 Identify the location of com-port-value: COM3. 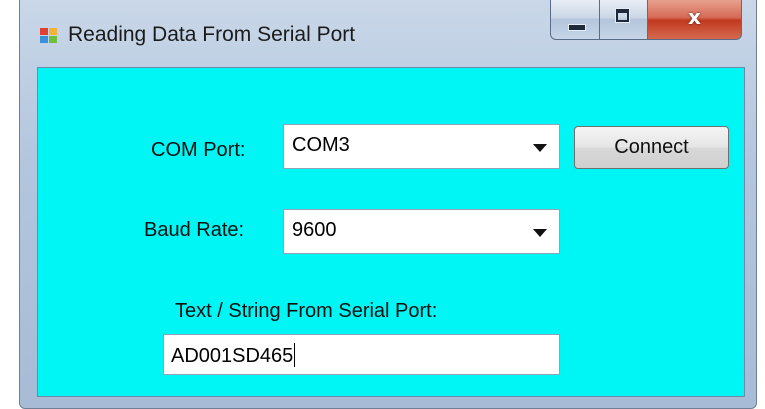
(321, 145).